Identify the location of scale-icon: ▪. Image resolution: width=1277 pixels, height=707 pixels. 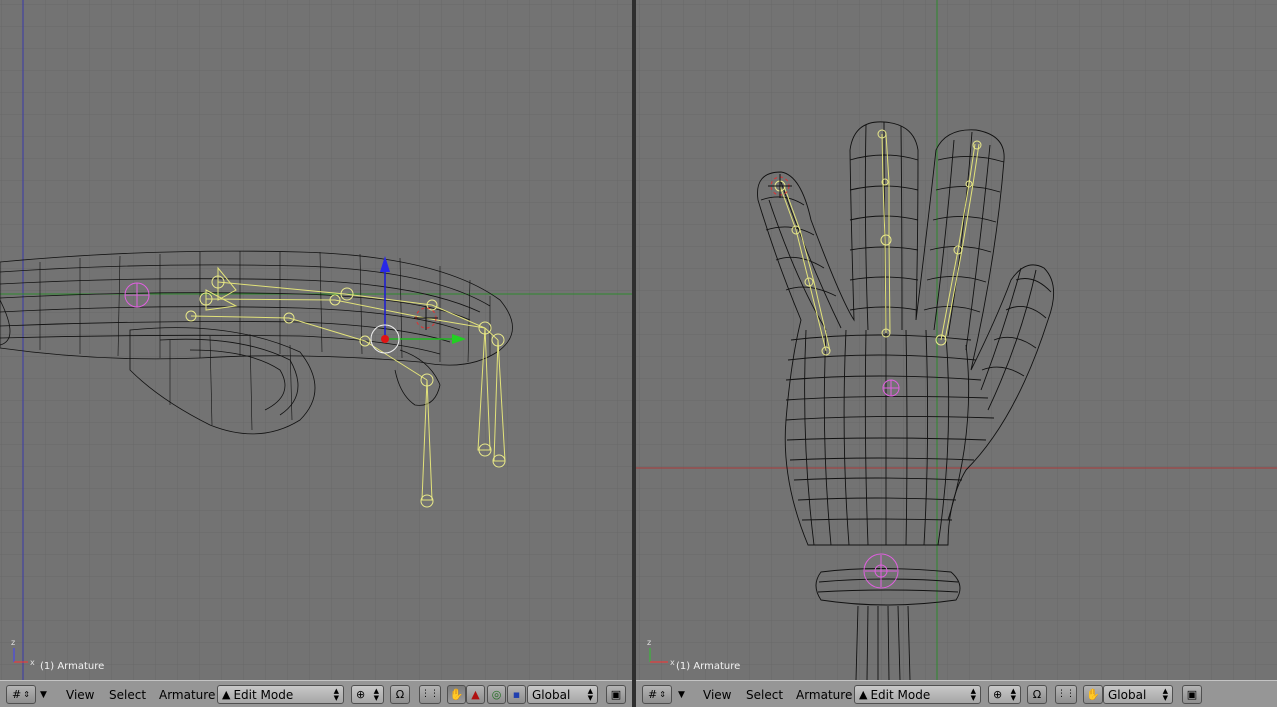
(516, 694).